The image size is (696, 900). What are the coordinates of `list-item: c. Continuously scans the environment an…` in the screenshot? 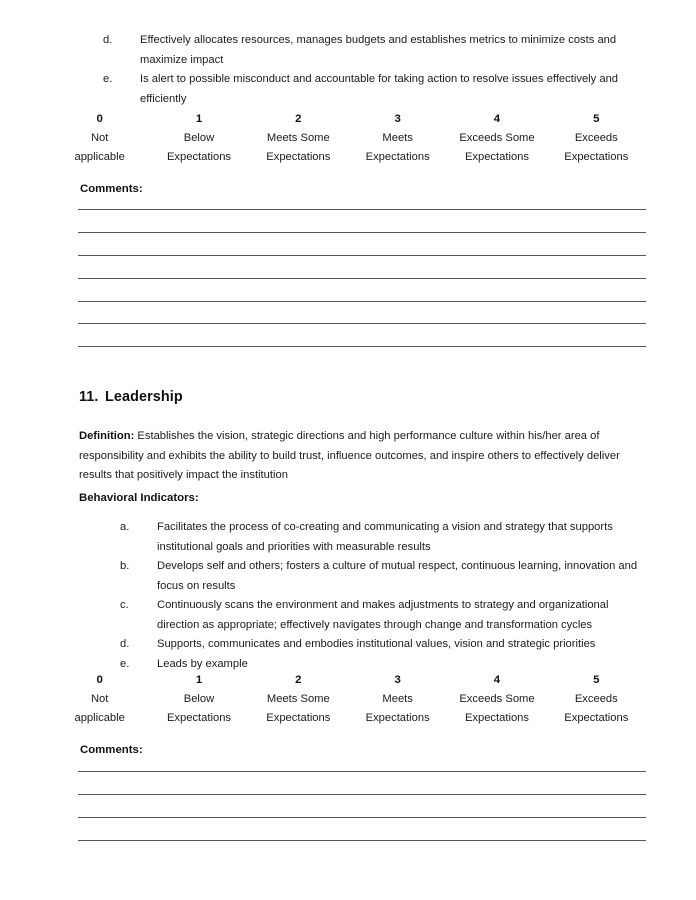 It's located at (381, 615).